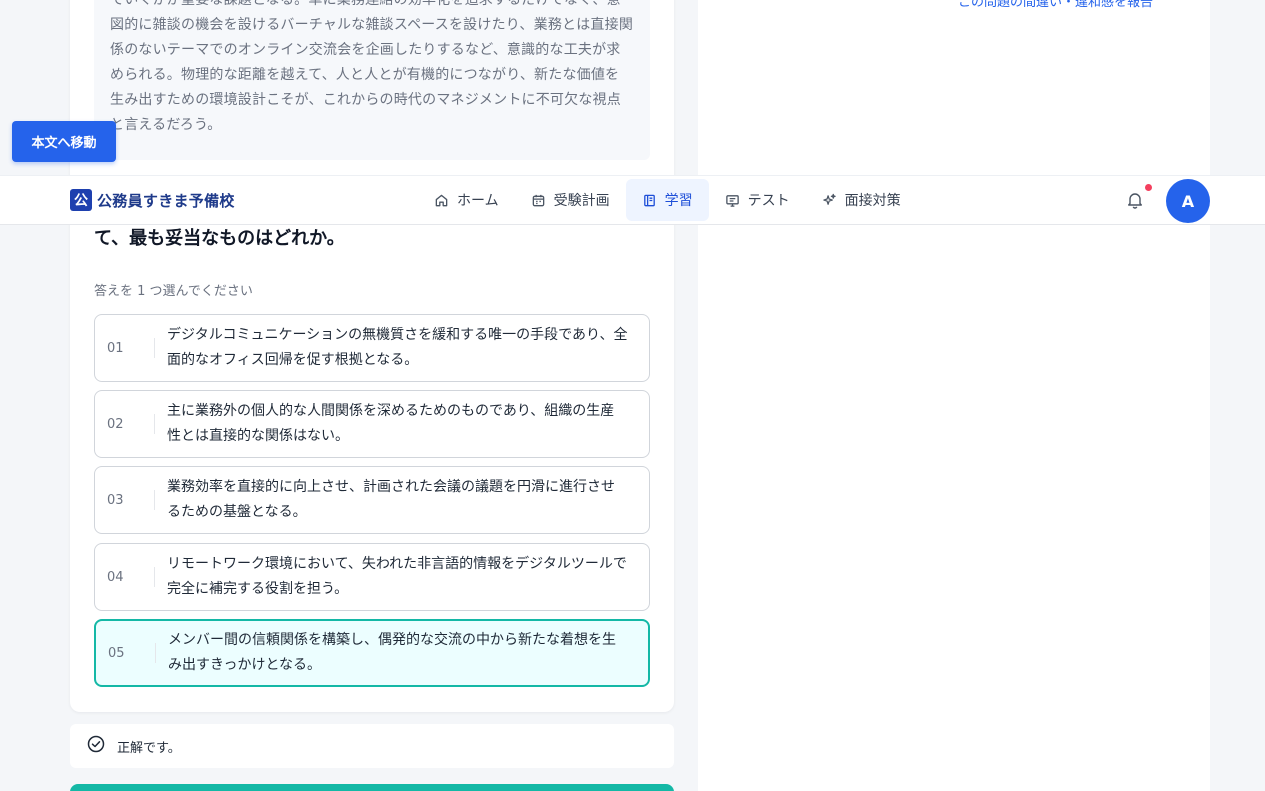 This screenshot has height=791, width=1265. Describe the element at coordinates (392, 640) in the screenshot. I see `option-line: メンバー間の信頼関係を構築し、偶発的な交流の中から新たな着想を生` at that location.